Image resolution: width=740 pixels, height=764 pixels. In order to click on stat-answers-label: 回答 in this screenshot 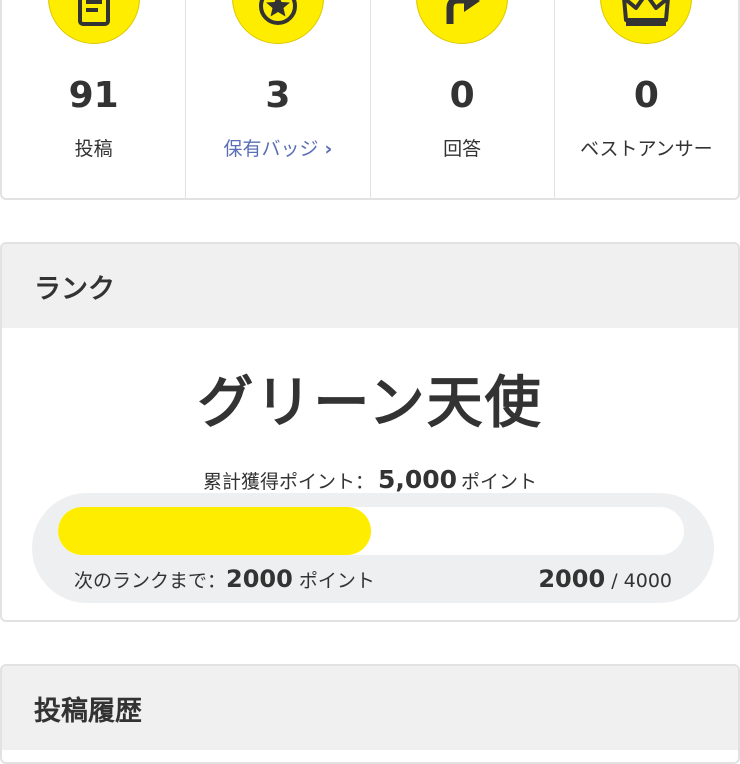, I will do `click(462, 149)`.